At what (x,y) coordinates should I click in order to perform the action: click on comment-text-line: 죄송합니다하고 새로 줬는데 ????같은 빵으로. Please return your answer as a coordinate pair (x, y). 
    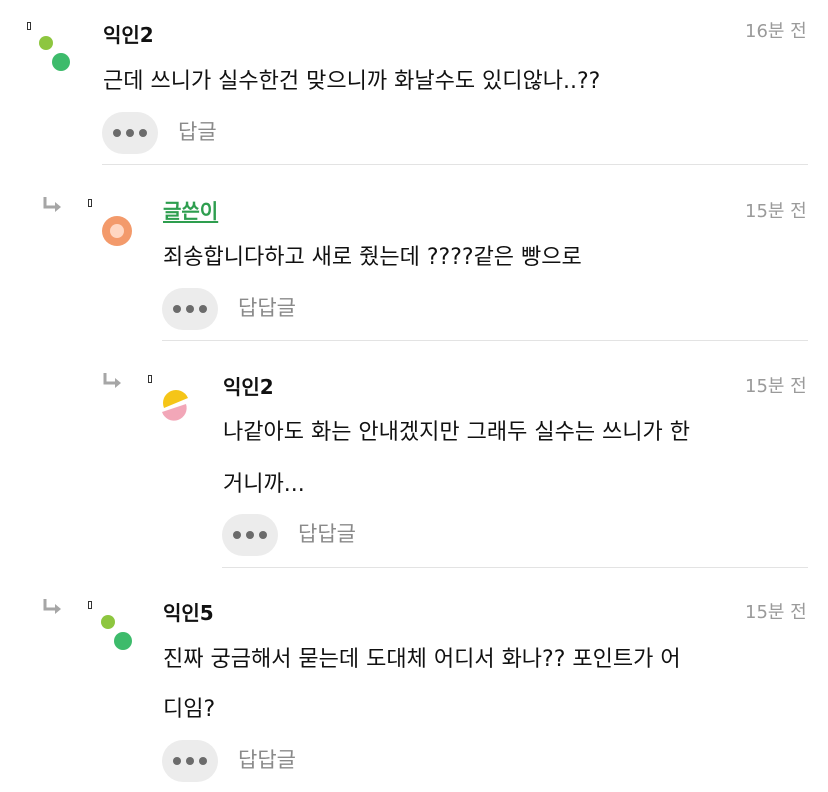
    Looking at the image, I should click on (372, 257).